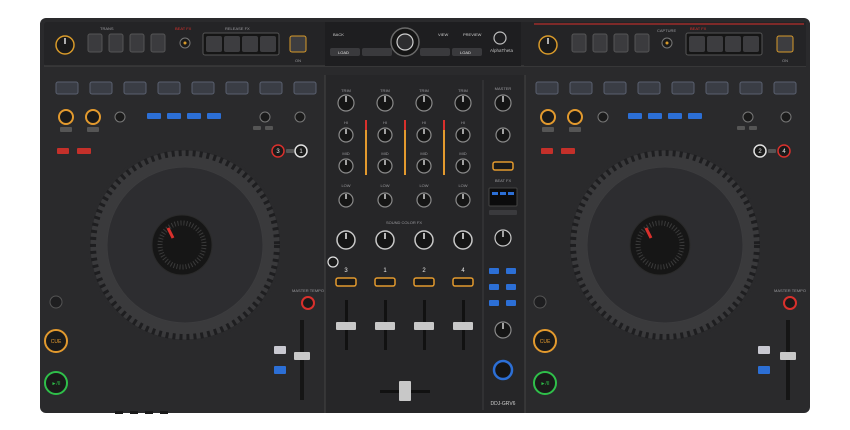 This screenshot has width=850, height=430. Describe the element at coordinates (785, 88) in the screenshot. I see `hotcue-button-8-right` at that location.